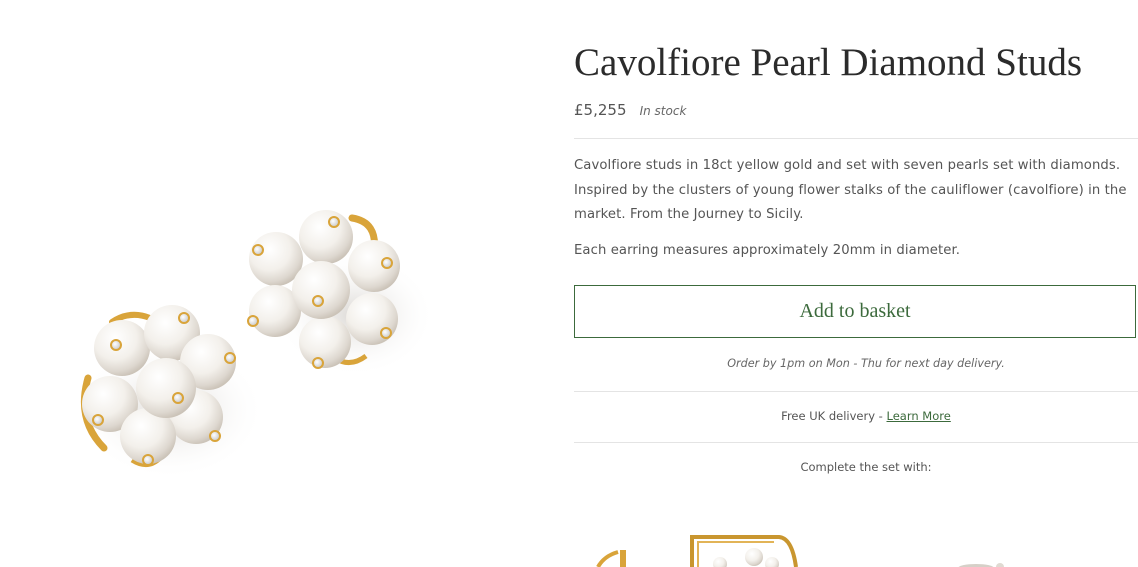 The height and width of the screenshot is (567, 1138). Describe the element at coordinates (663, 111) in the screenshot. I see `stock-status: In stock` at that location.